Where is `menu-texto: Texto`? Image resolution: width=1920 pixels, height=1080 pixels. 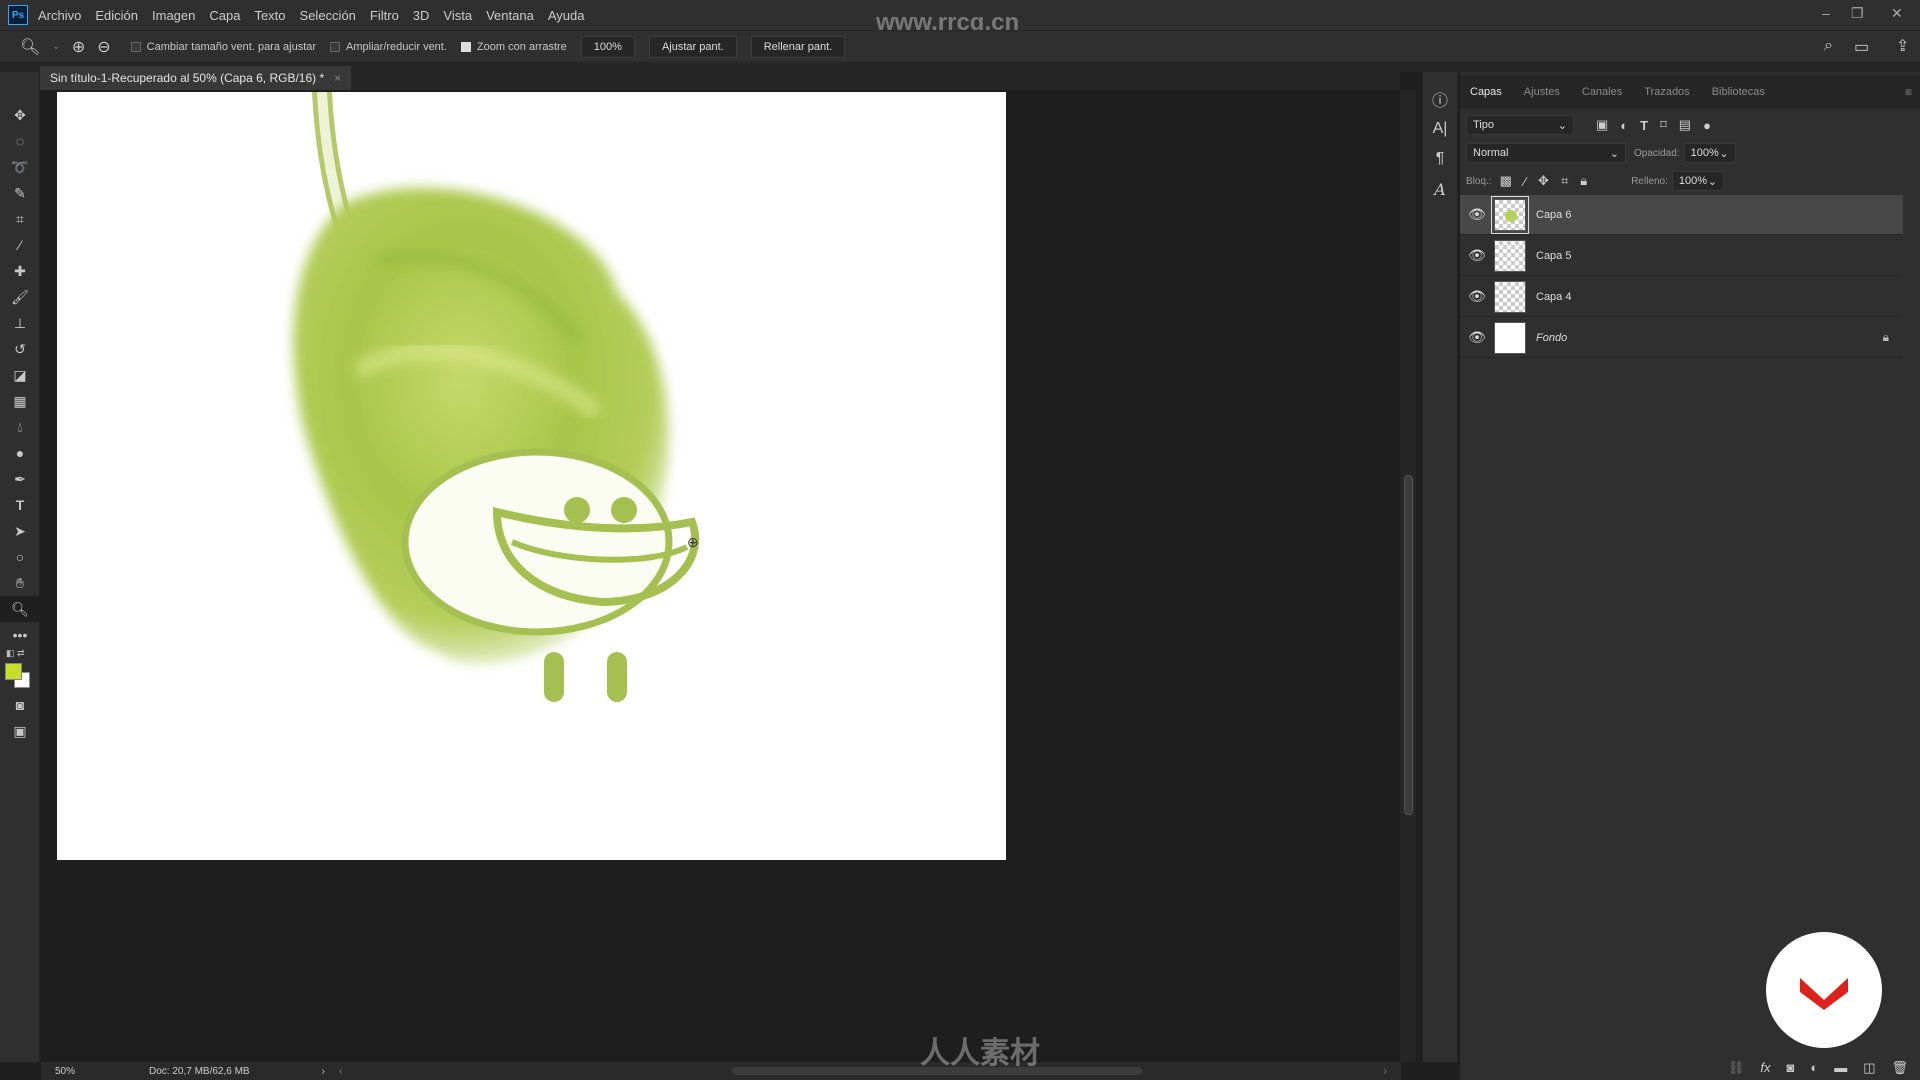 menu-texto: Texto is located at coordinates (269, 15).